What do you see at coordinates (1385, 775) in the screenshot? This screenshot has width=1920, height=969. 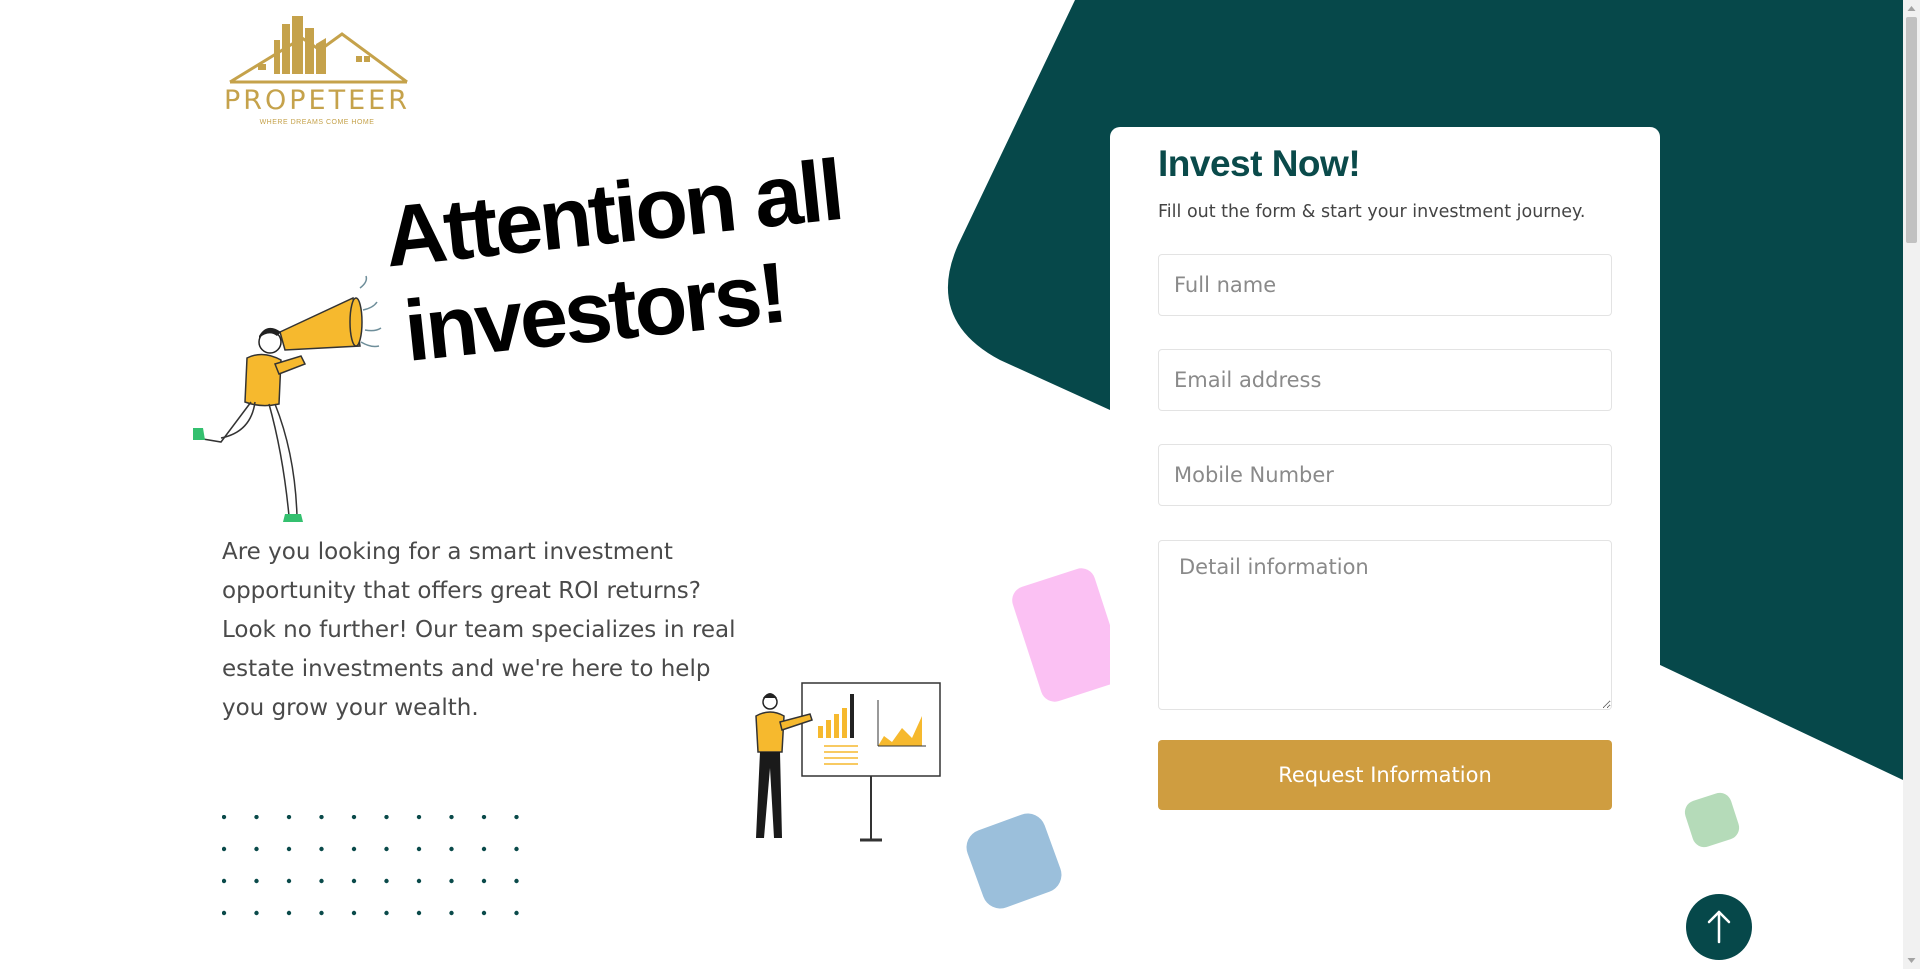 I see `request-information-button: Request Information` at bounding box center [1385, 775].